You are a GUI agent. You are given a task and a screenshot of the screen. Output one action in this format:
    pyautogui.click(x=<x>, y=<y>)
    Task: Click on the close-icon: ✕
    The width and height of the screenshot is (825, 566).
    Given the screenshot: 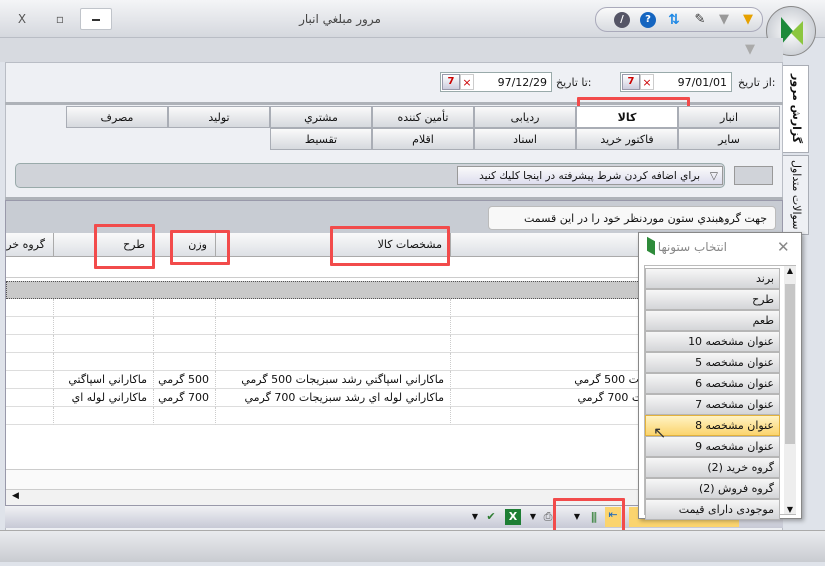 What is the action you would take?
    pyautogui.click(x=783, y=247)
    